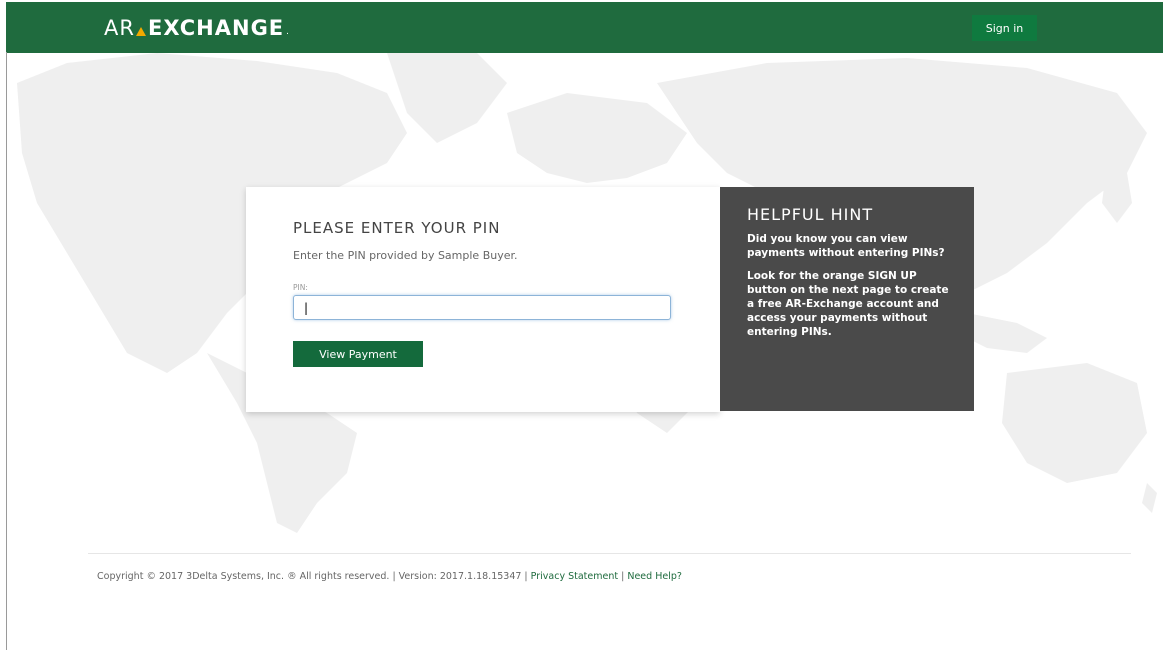 The image size is (1163, 650). I want to click on privacy-statement-link: Privacy Statement, so click(574, 576).